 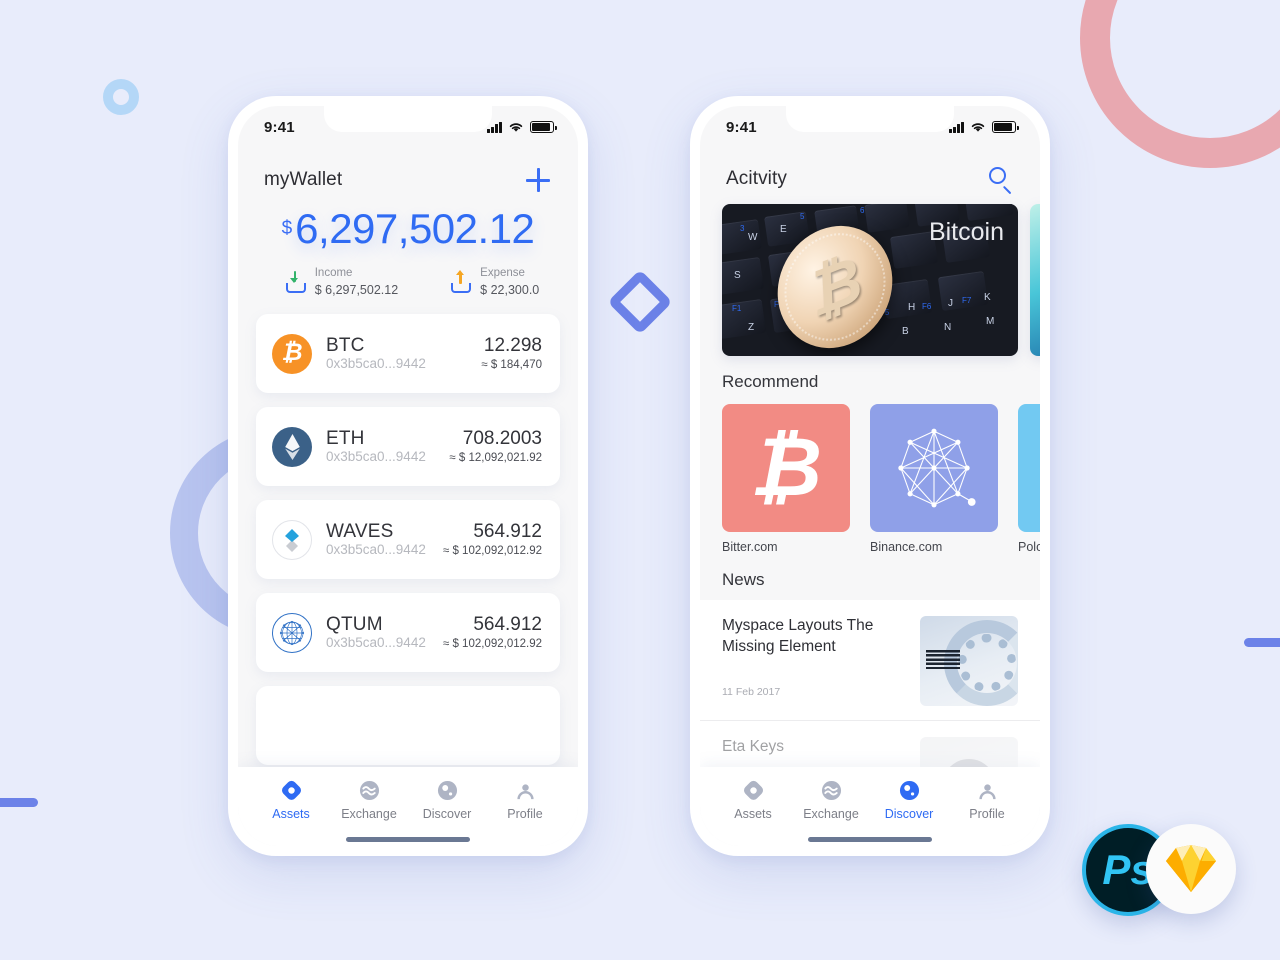 What do you see at coordinates (906, 547) in the screenshot?
I see `recommend-label: Binance.com` at bounding box center [906, 547].